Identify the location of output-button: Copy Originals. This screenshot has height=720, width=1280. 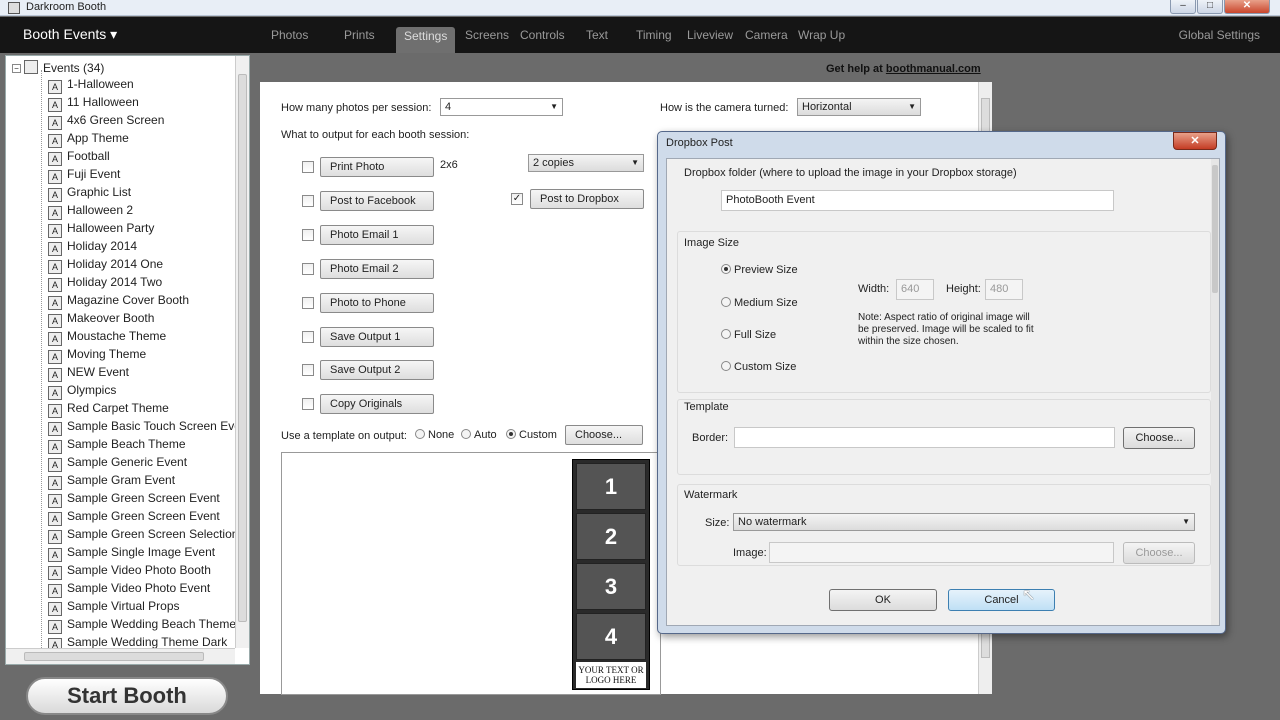
(377, 404).